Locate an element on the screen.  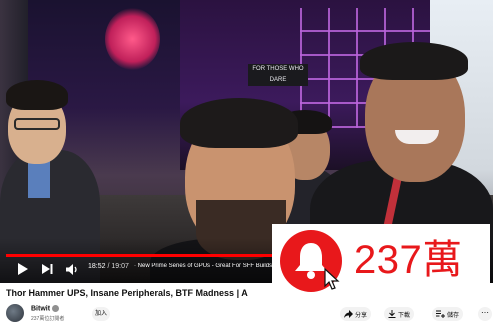
download-icon is located at coordinates (392, 314).